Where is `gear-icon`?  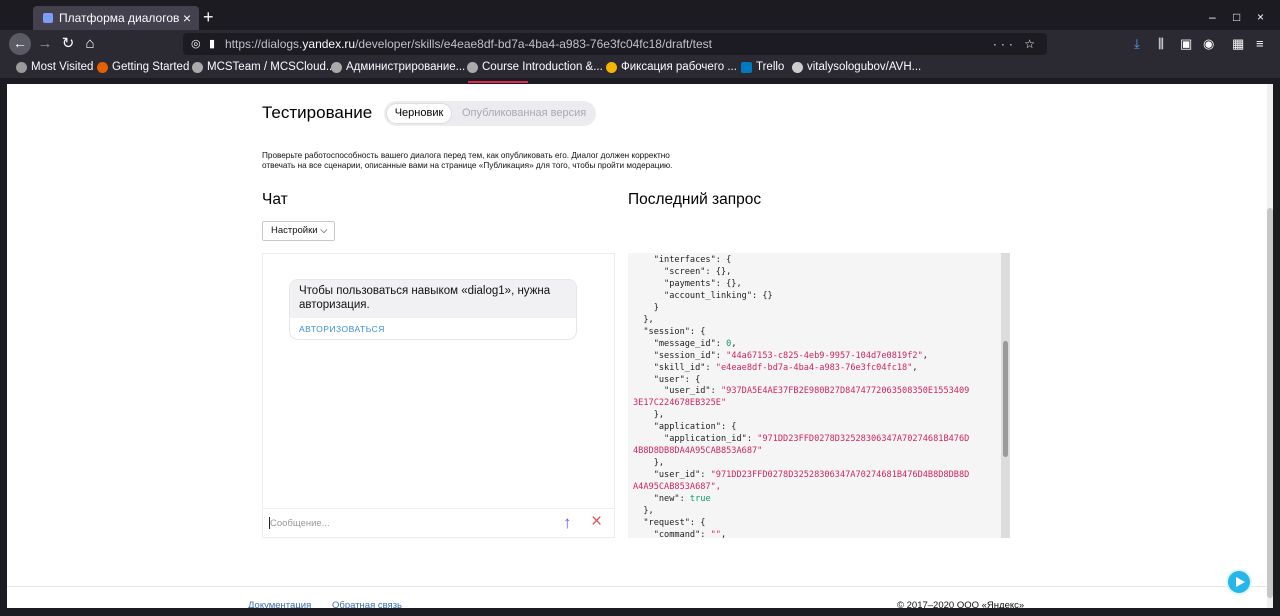
gear-icon is located at coordinates (21, 67).